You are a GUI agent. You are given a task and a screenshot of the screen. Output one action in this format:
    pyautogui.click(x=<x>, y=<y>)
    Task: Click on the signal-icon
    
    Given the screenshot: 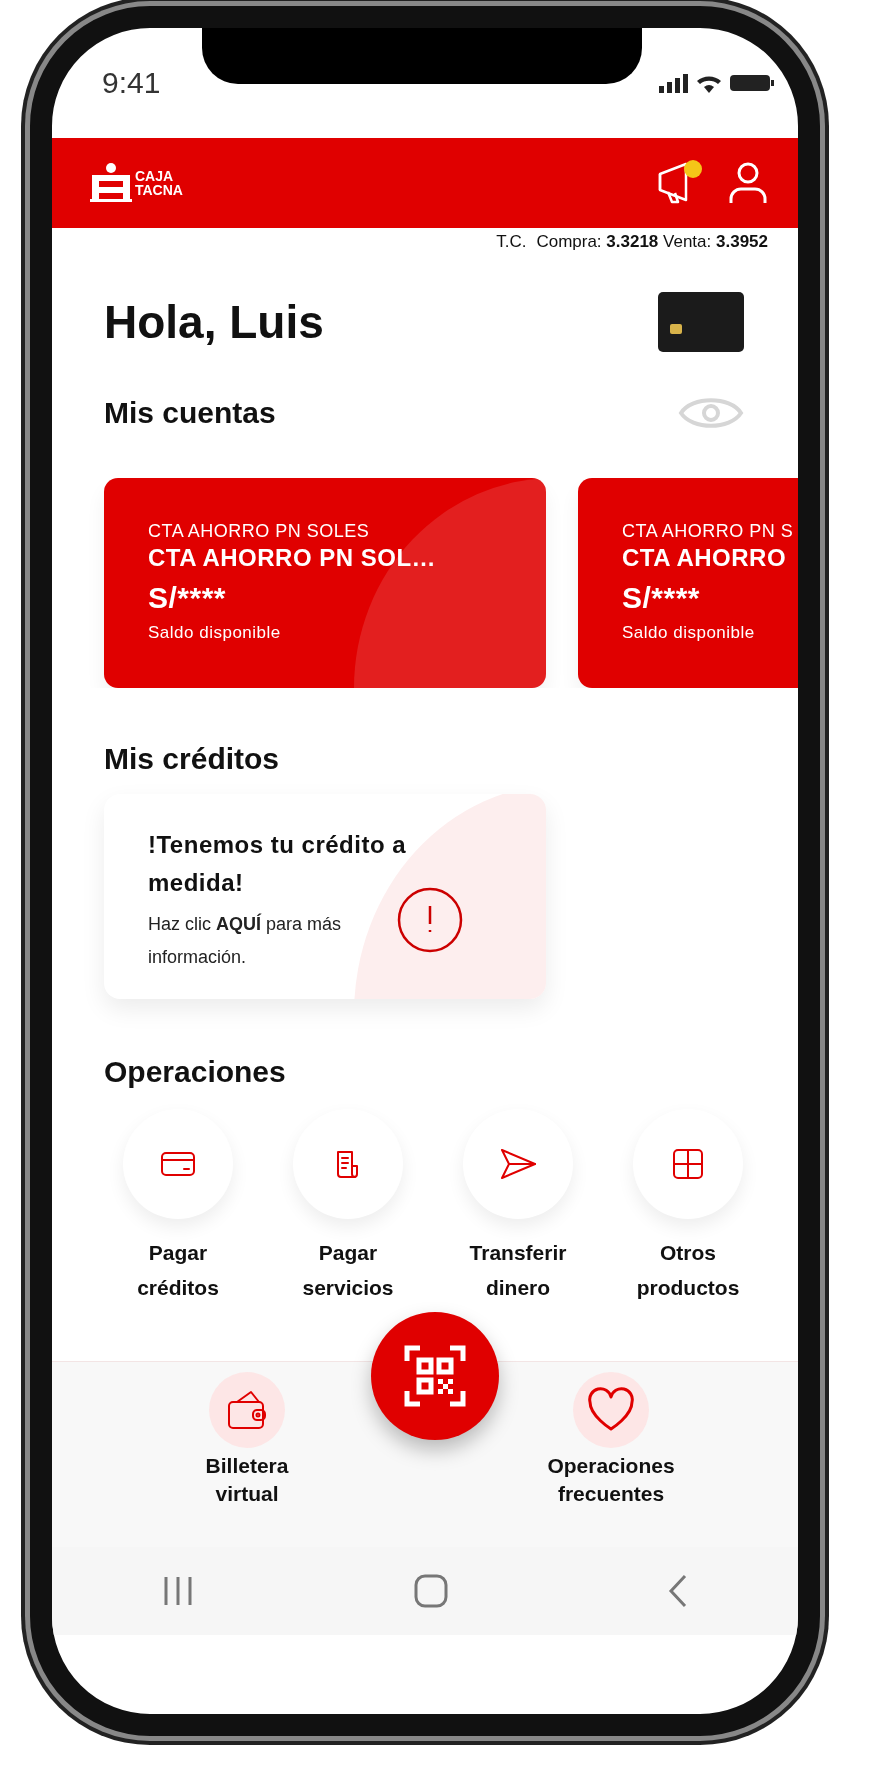 What is the action you would take?
    pyautogui.click(x=673, y=83)
    